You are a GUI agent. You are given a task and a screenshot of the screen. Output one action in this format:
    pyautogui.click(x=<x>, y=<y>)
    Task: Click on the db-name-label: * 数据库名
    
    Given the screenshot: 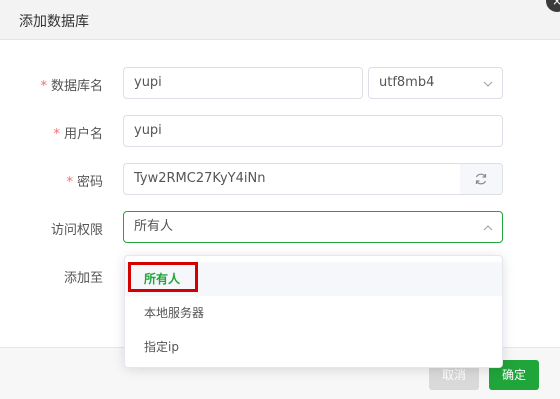 What is the action you would take?
    pyautogui.click(x=58, y=84)
    